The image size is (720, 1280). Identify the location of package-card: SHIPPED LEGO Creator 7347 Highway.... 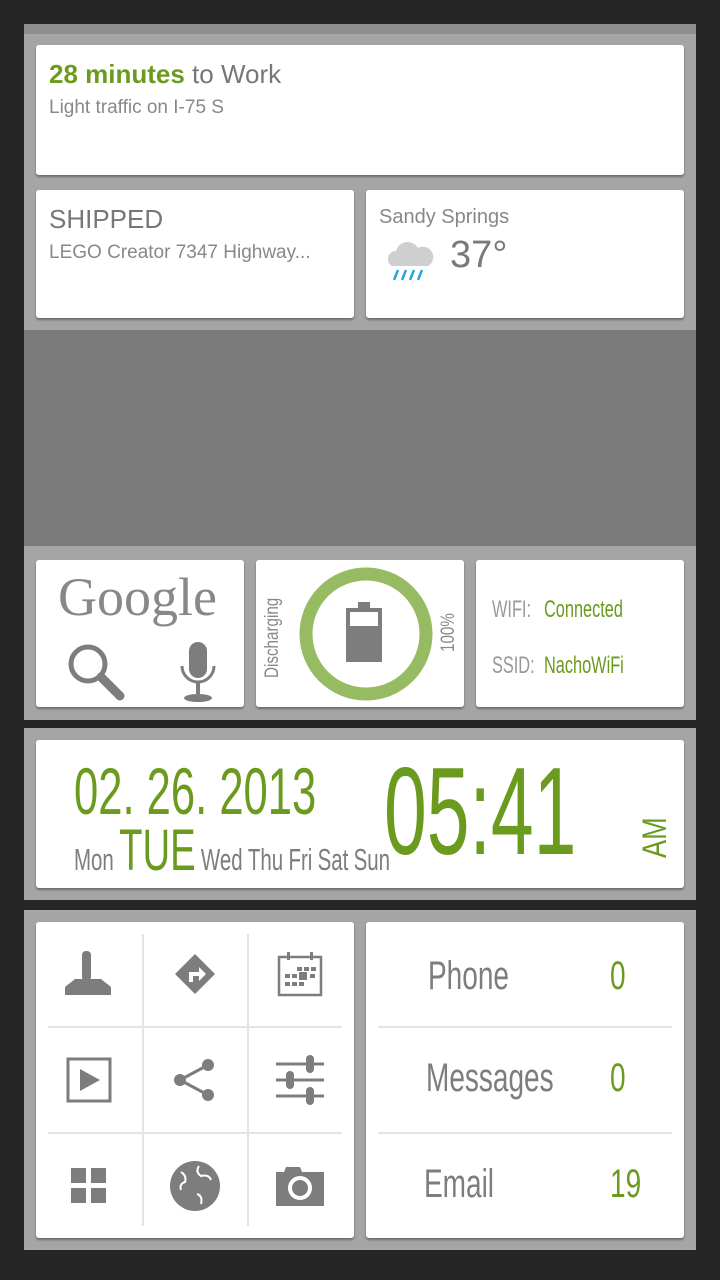
(195, 254).